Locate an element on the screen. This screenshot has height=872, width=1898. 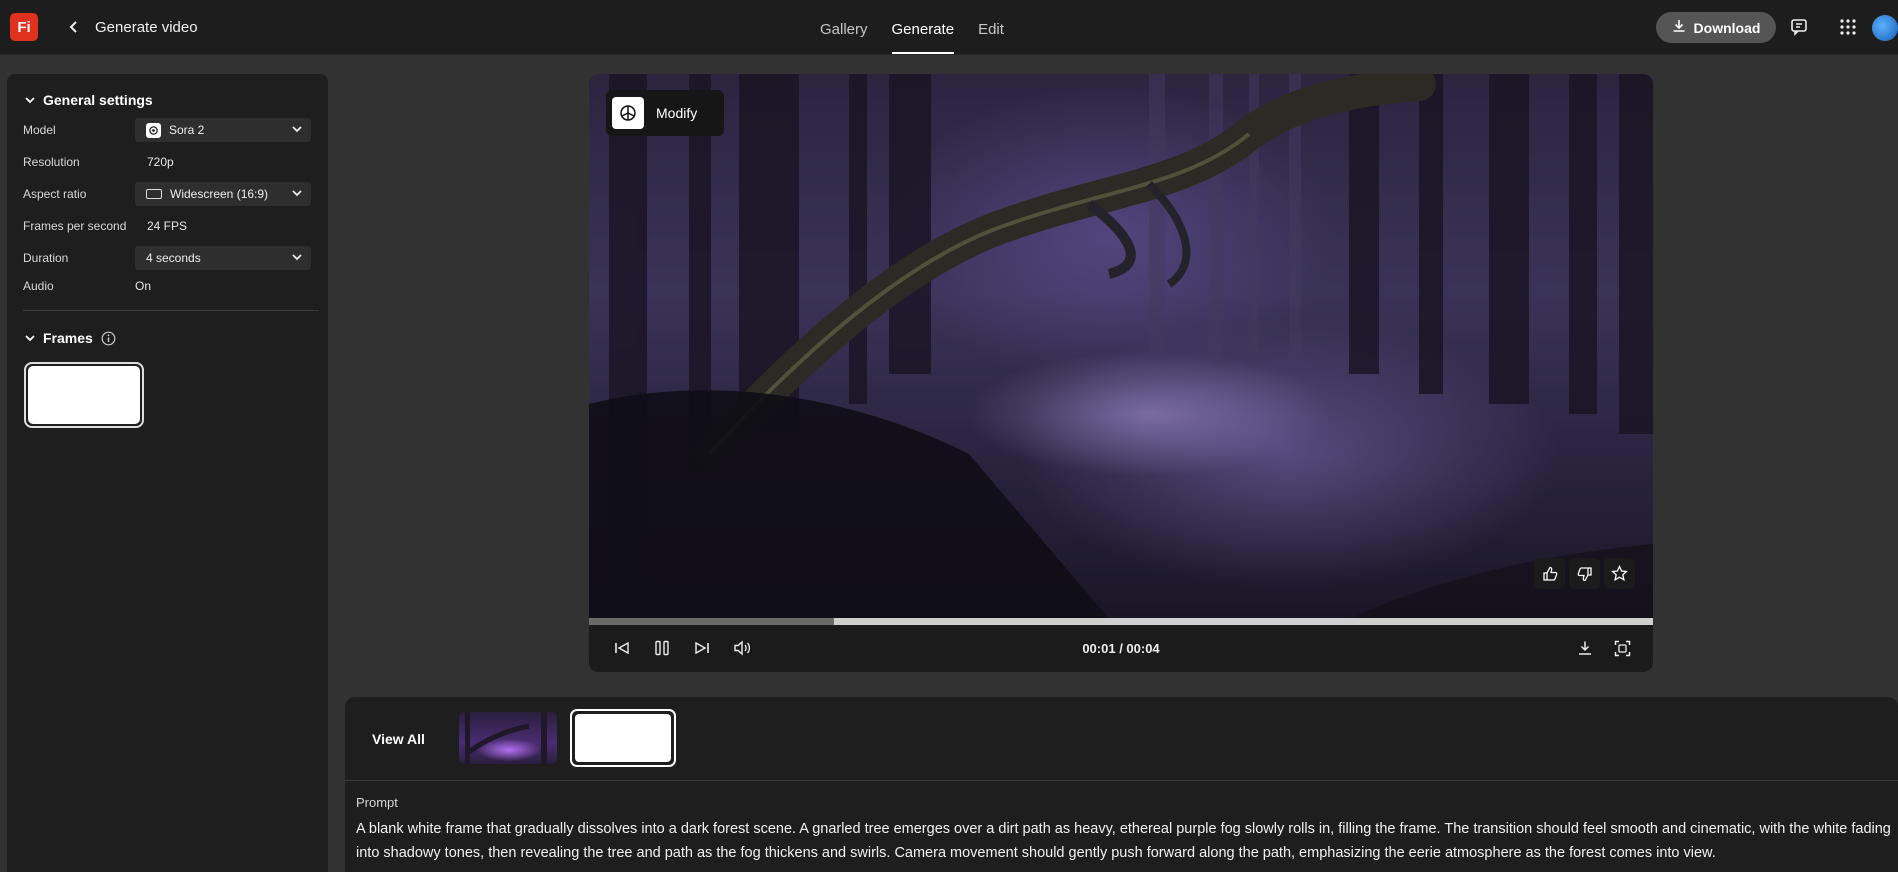
frame-thumbnail is located at coordinates (84, 395).